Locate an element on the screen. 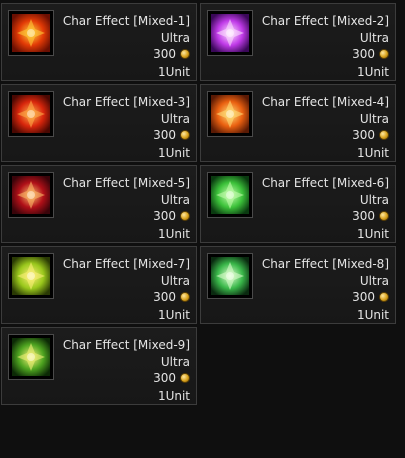 Image resolution: width=405 pixels, height=458 pixels. item-name: Char Effect [Mixed-1] is located at coordinates (126, 21).